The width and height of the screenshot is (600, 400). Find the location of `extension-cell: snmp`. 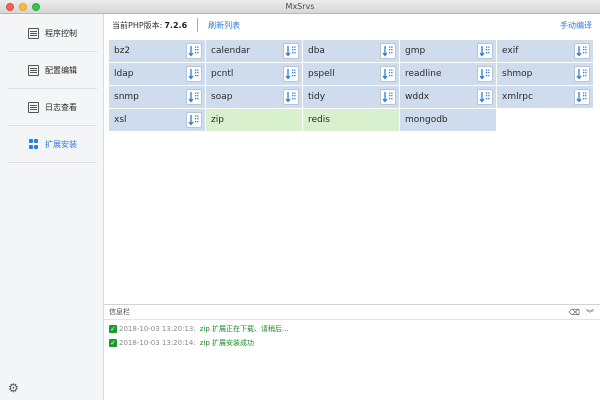

extension-cell: snmp is located at coordinates (157, 97).